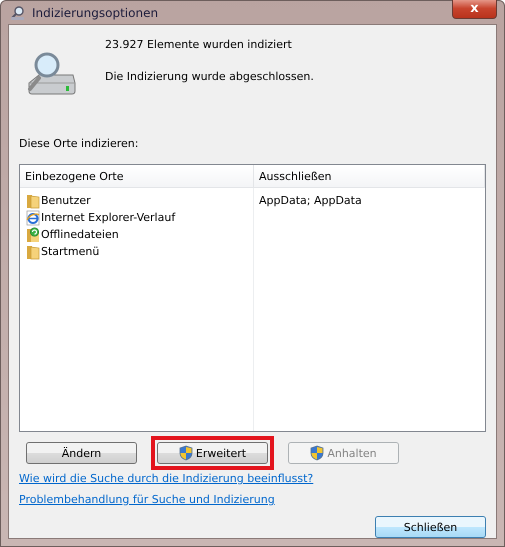 This screenshot has height=547, width=505. Describe the element at coordinates (80, 234) in the screenshot. I see `location-name: Offlinedateien` at that location.